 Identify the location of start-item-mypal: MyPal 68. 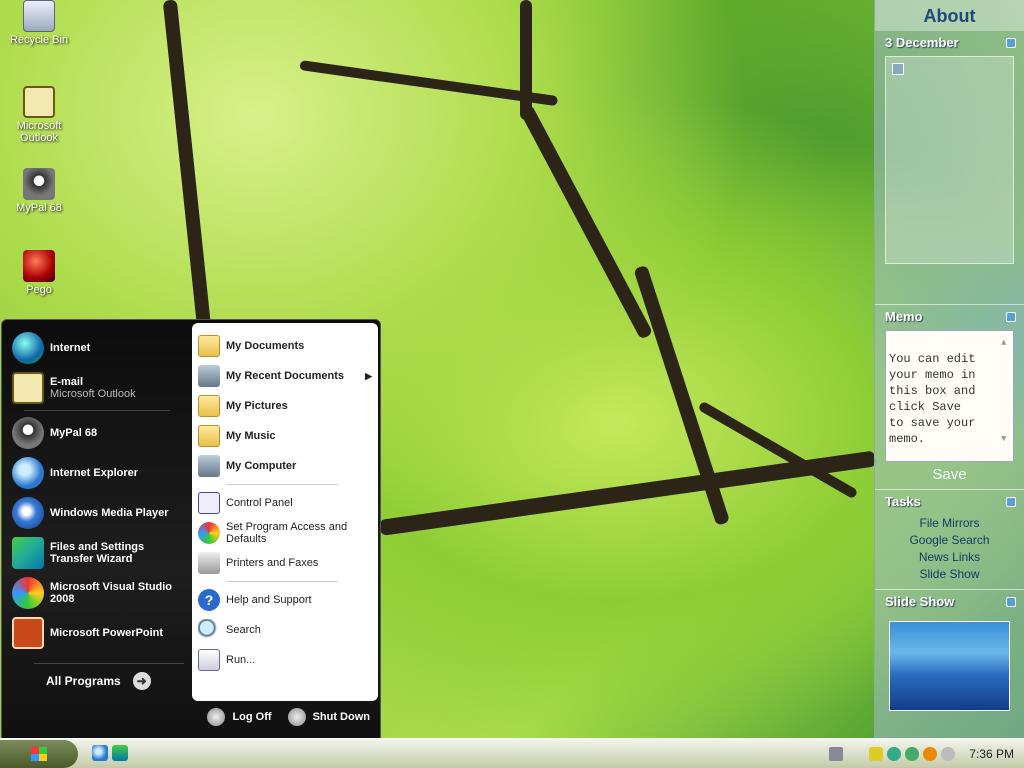
(97, 433).